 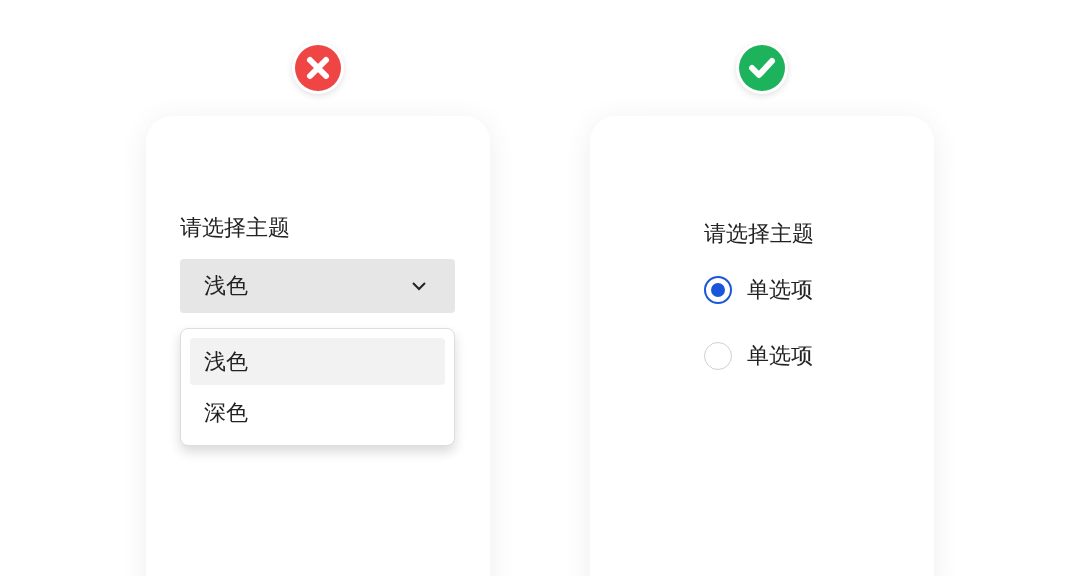 I want to click on chevron-down-icon, so click(x=419, y=286).